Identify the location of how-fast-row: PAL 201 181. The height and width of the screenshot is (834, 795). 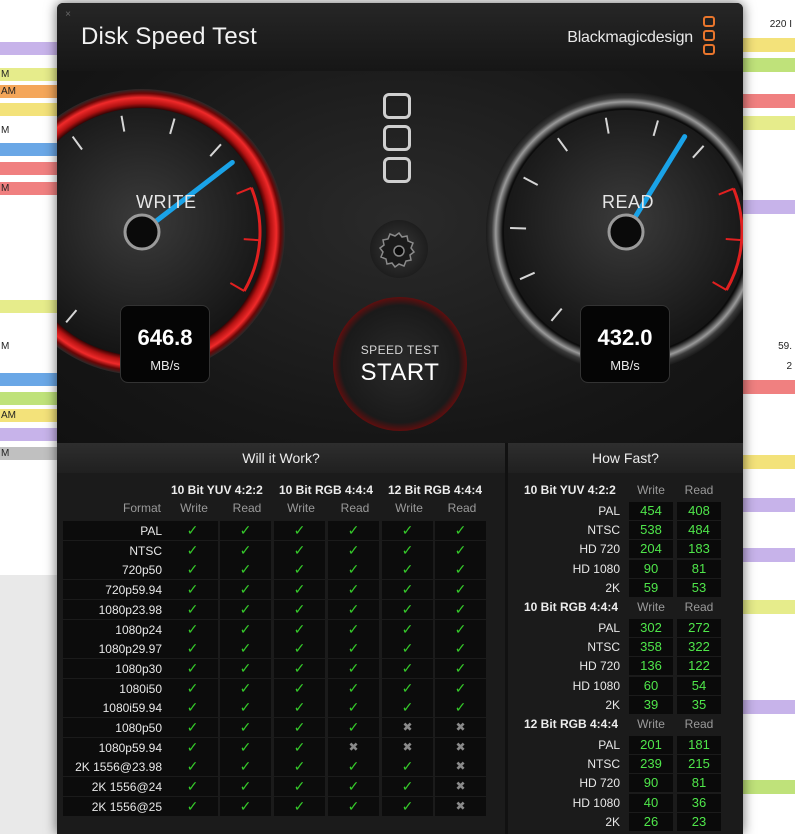
(625, 745).